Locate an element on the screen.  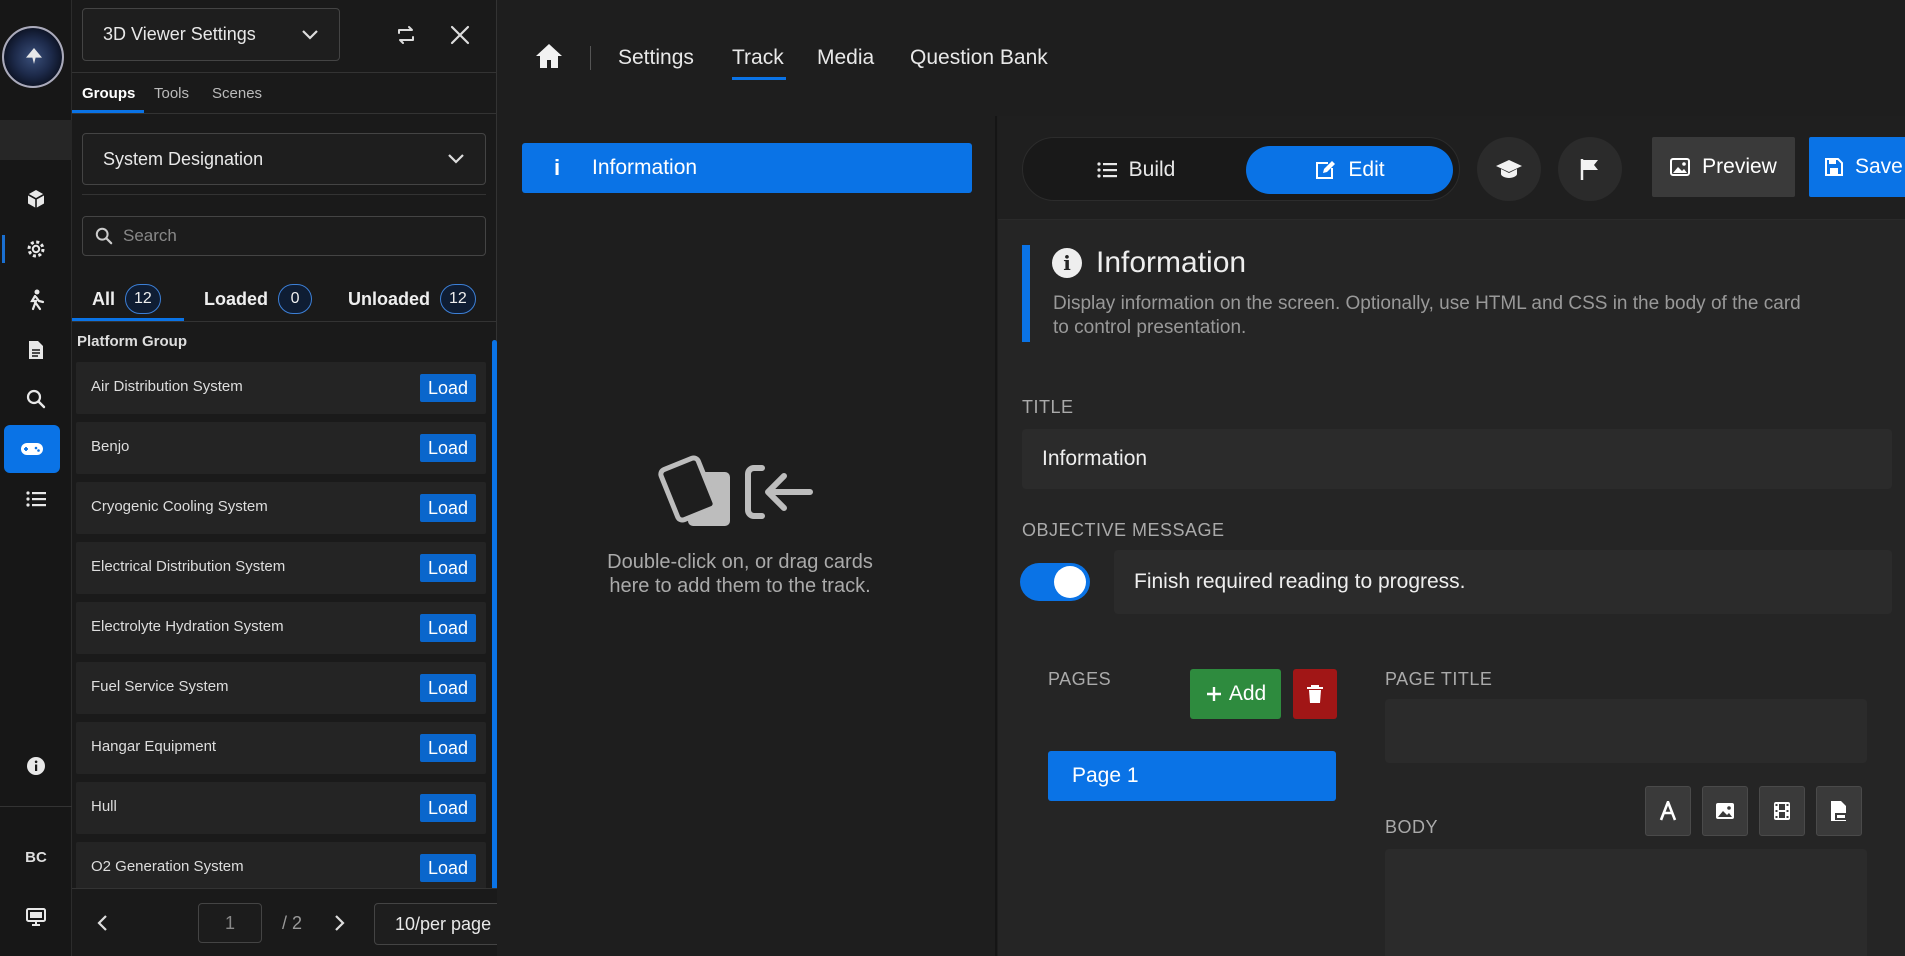
search-icon is located at coordinates (36, 399).